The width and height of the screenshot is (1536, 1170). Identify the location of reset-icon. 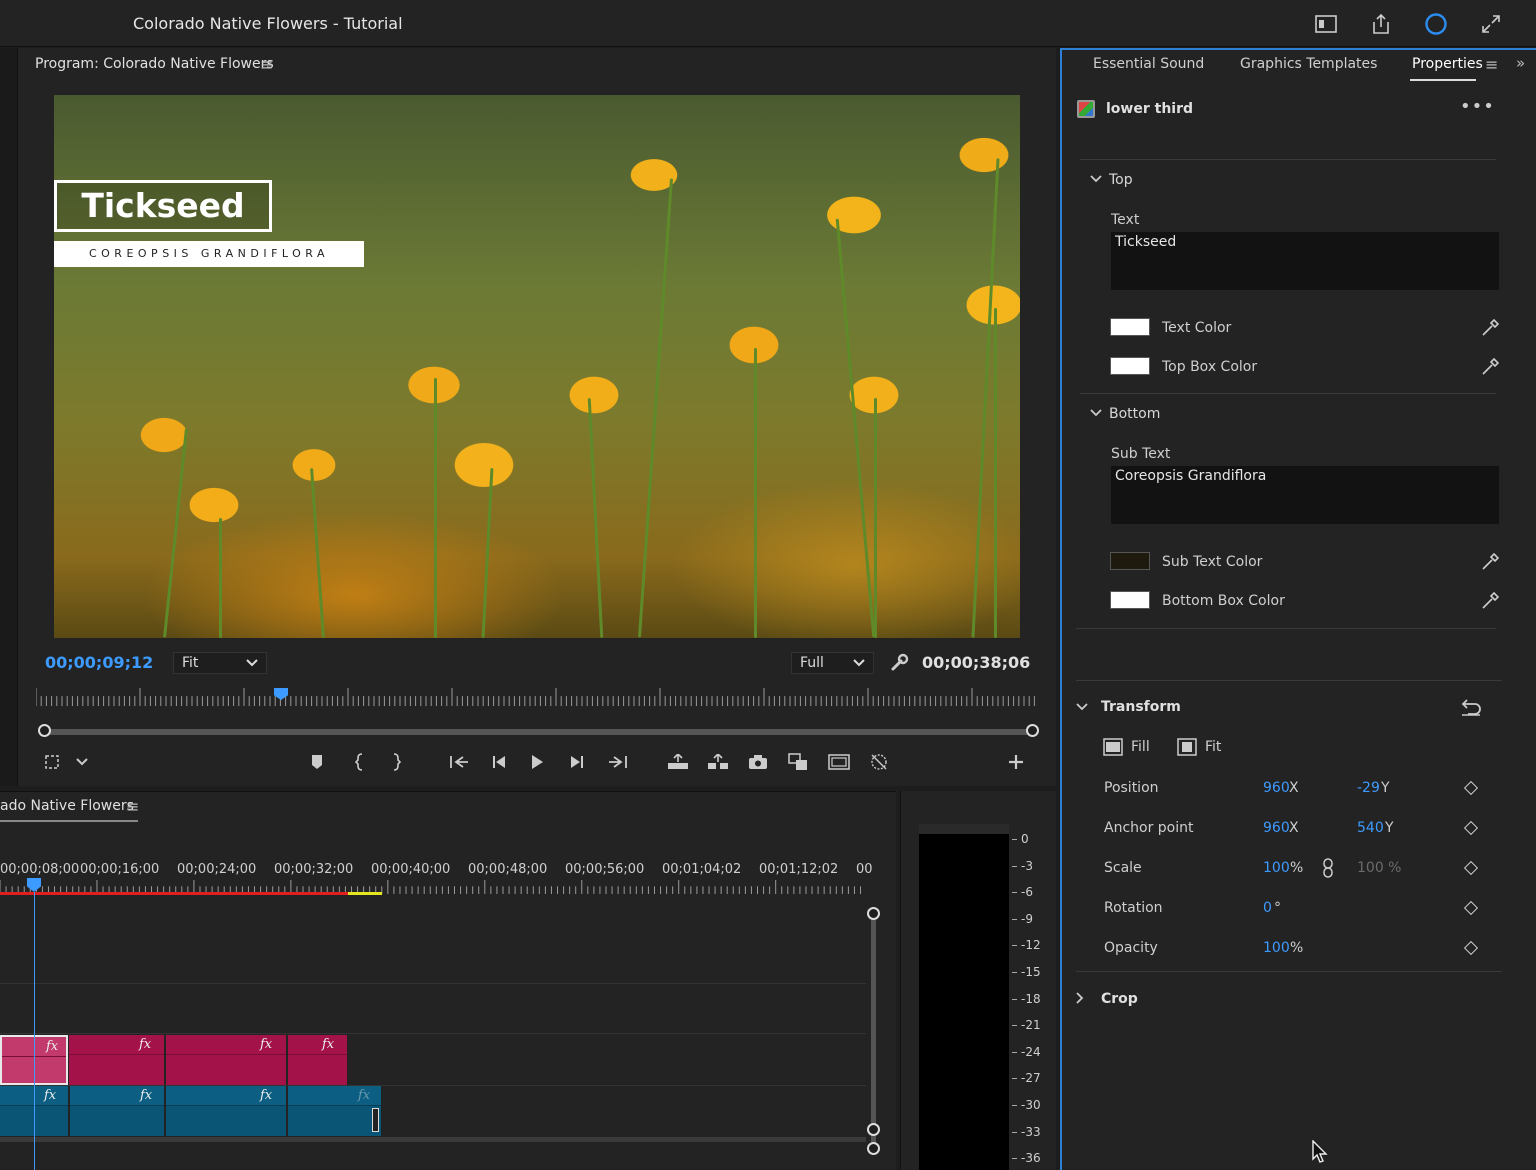
(1471, 709).